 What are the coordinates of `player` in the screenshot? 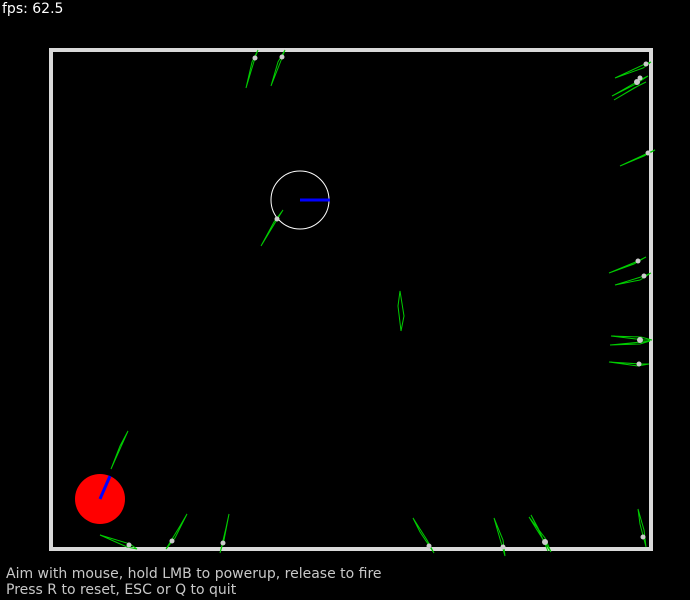 It's located at (100, 499).